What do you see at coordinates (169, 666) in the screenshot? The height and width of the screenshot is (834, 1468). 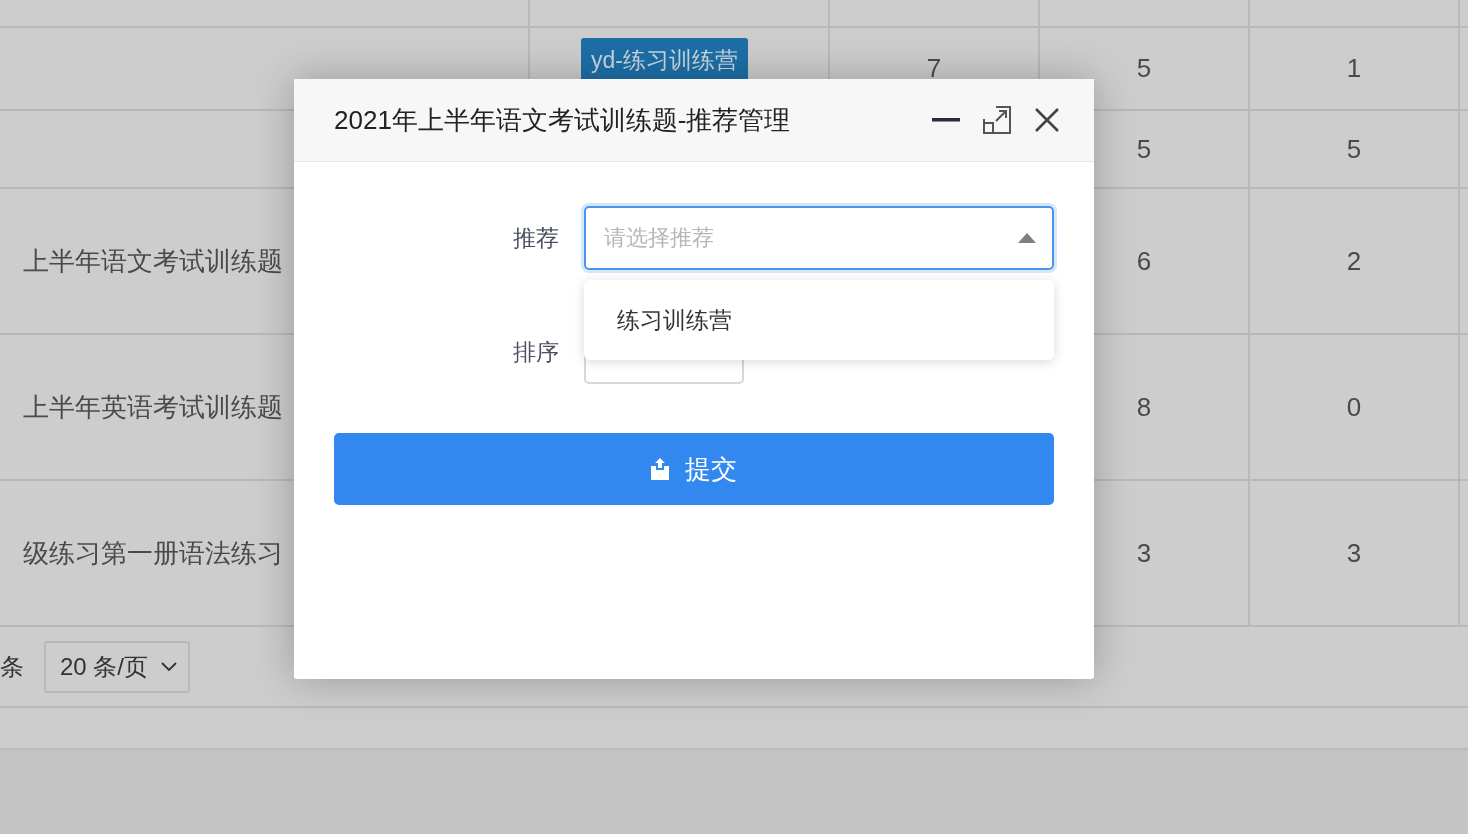 I see `chevron-down-icon` at bounding box center [169, 666].